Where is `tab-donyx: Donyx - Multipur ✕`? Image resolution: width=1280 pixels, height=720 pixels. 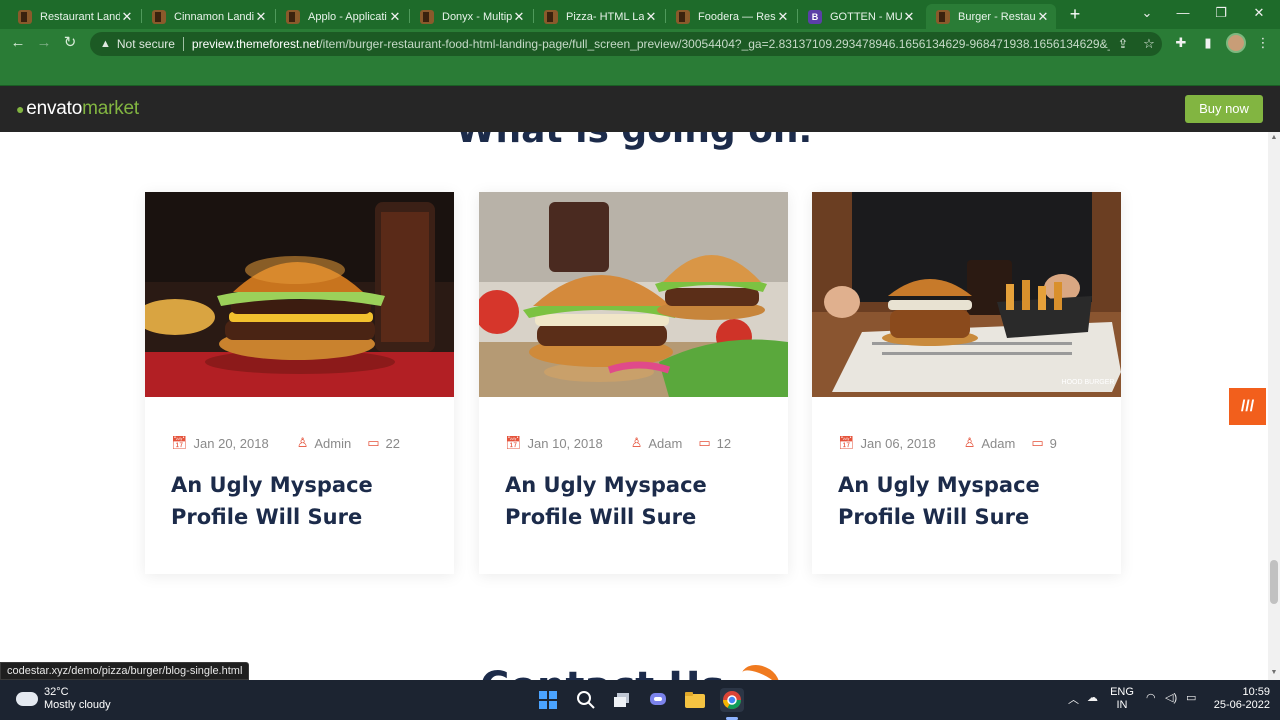 tab-donyx: Donyx - Multipur ✕ is located at coordinates (471, 16).